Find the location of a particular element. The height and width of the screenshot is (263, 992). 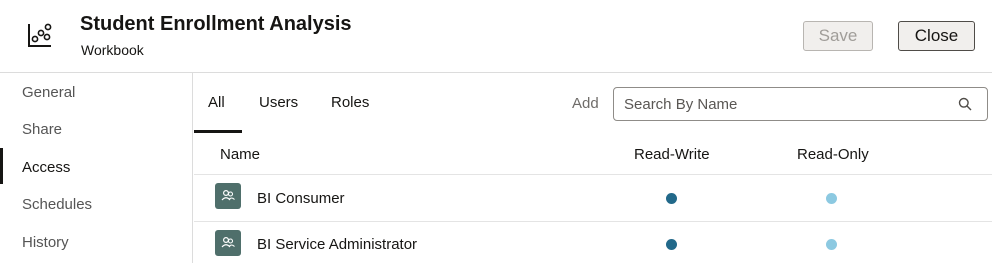

add-label: Add is located at coordinates (585, 103).